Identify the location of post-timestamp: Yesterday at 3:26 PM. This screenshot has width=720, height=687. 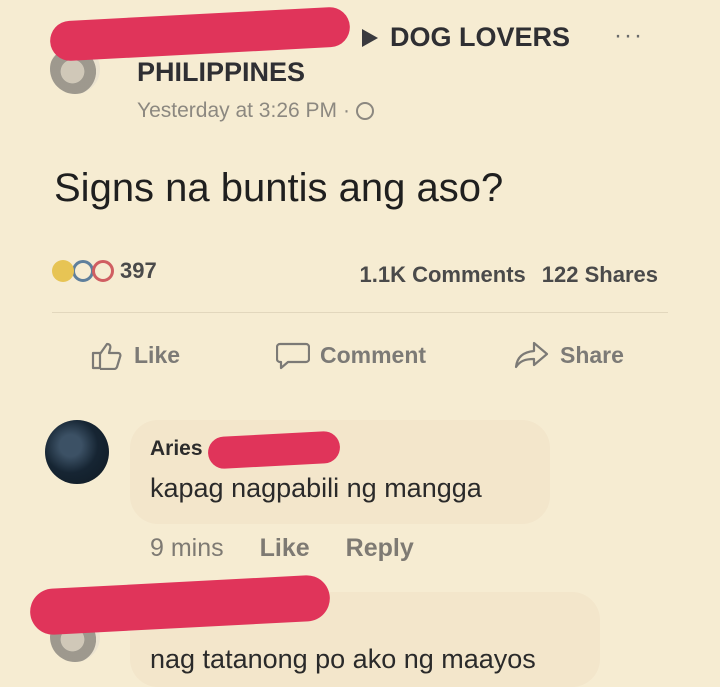
(237, 111).